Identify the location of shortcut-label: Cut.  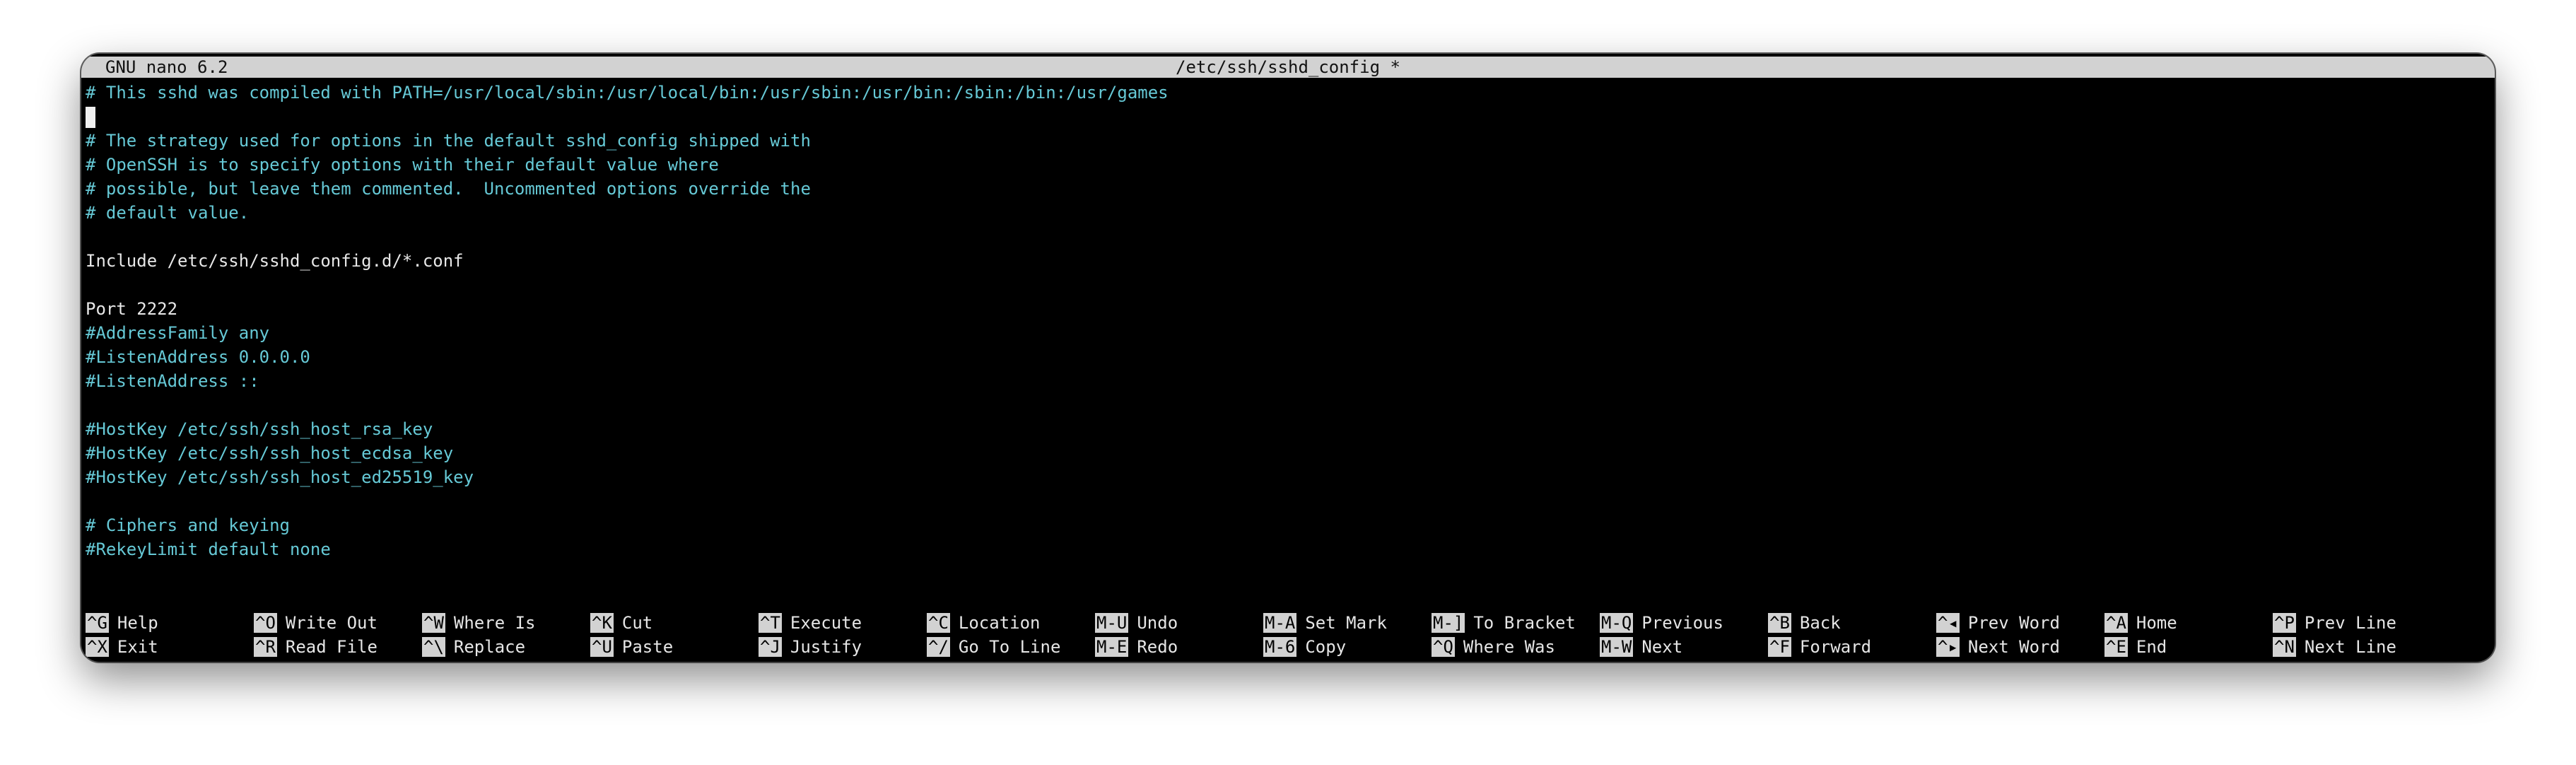
(637, 623).